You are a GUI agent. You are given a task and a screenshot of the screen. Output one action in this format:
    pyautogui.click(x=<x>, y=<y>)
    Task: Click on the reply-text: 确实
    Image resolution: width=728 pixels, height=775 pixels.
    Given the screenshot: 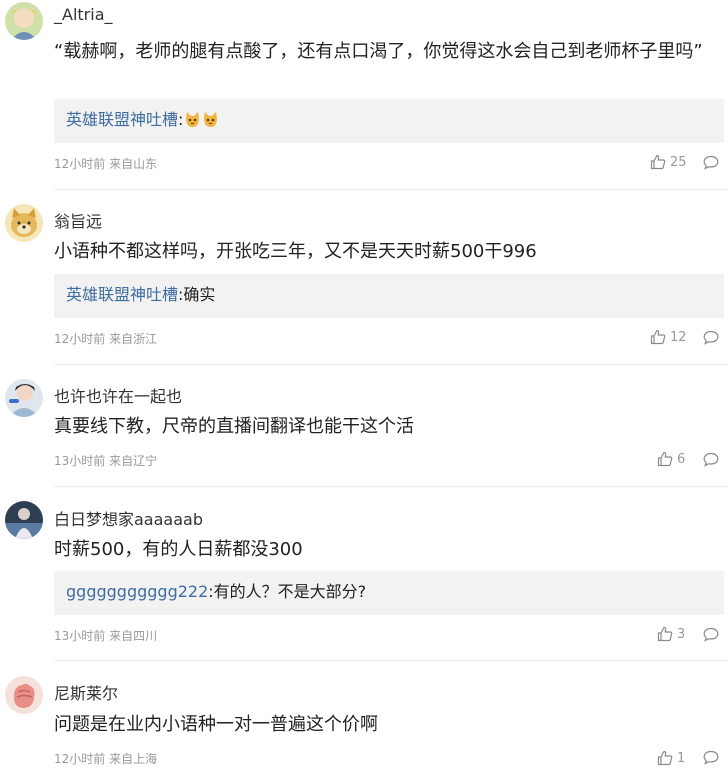 What is the action you would take?
    pyautogui.click(x=199, y=294)
    